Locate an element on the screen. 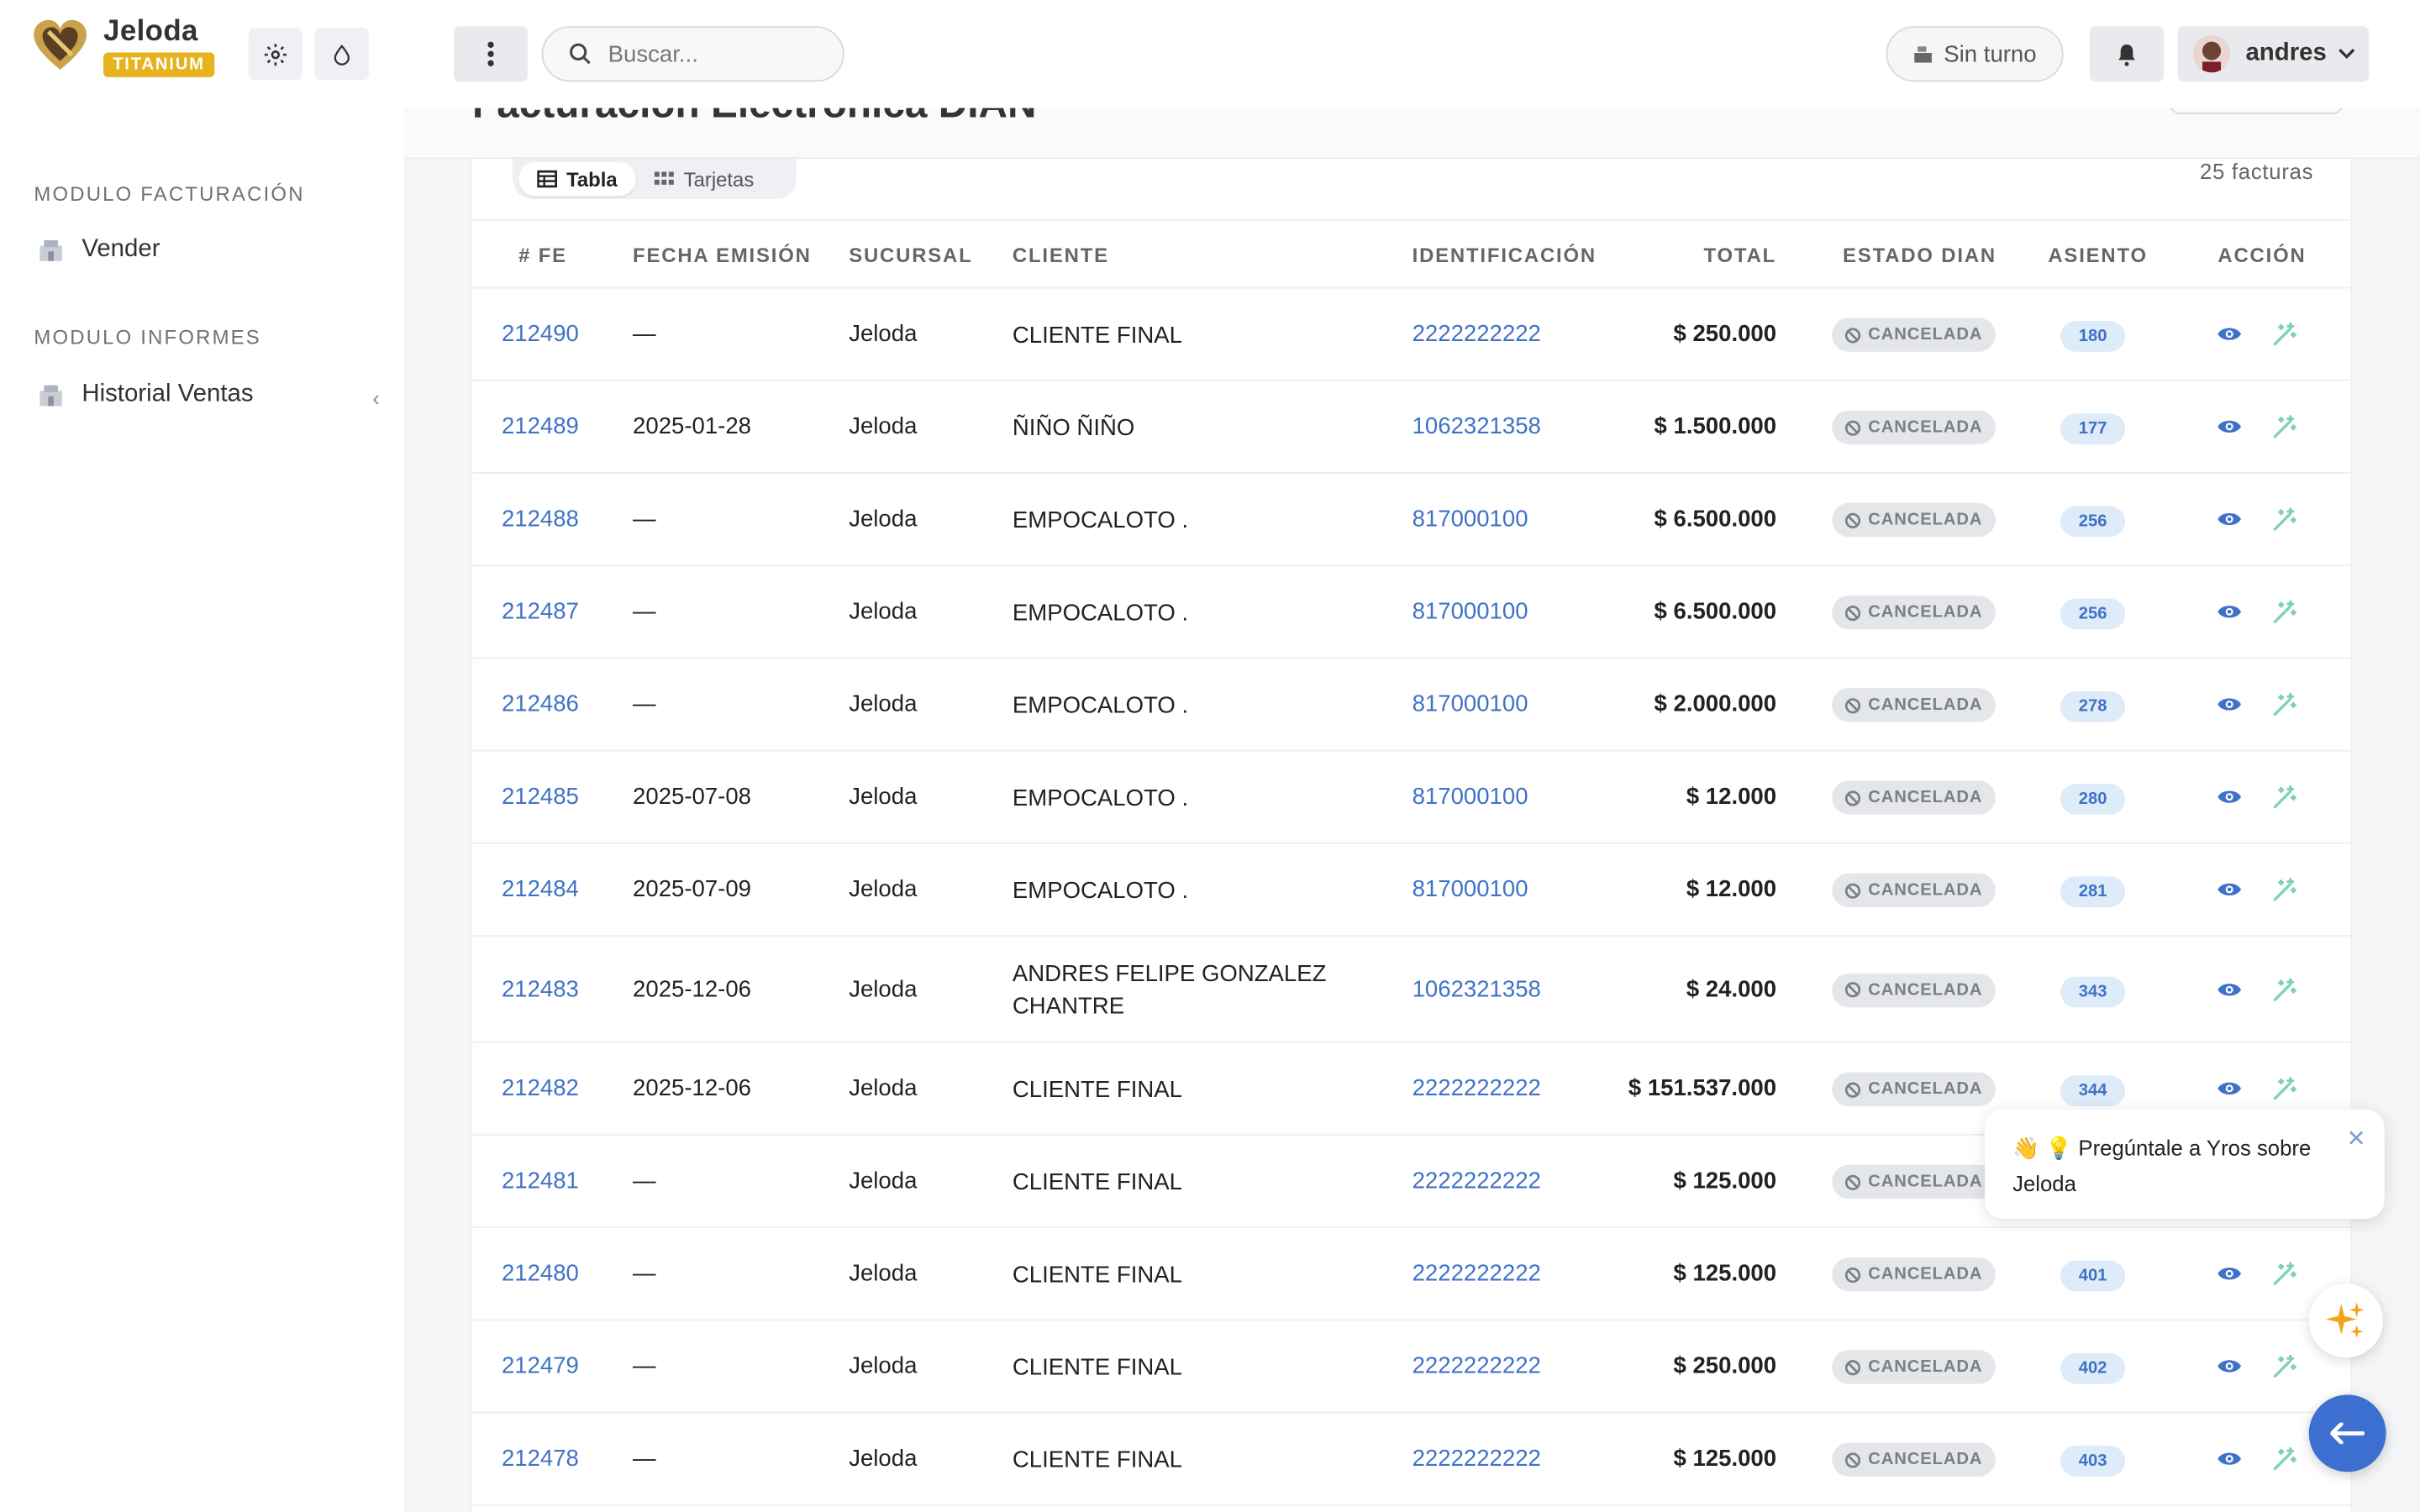 This screenshot has height=1512, width=2420. fe-link: 212490 is located at coordinates (540, 334).